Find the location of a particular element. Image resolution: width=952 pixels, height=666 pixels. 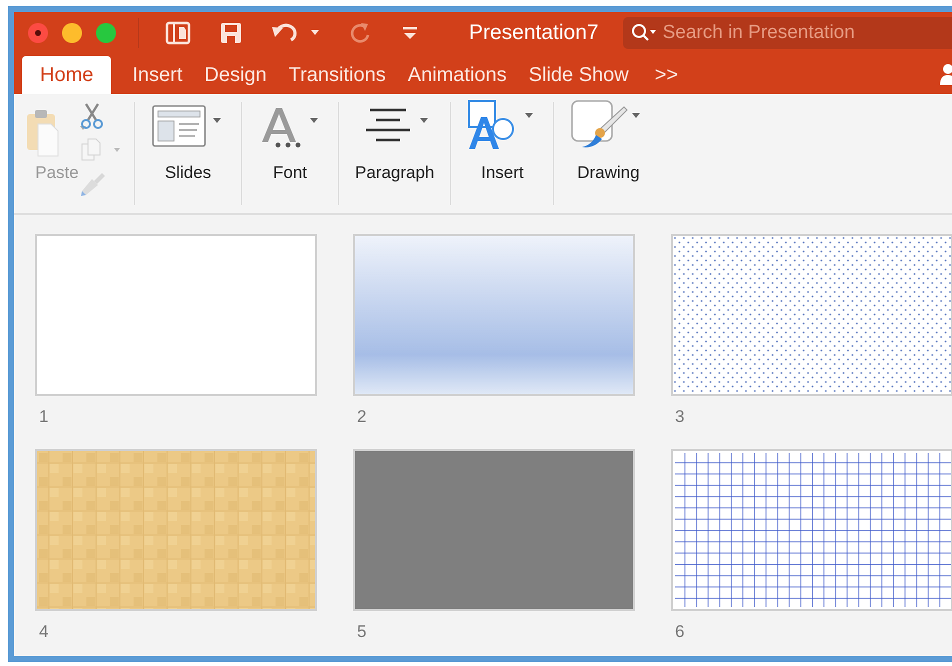

group-label: Slides is located at coordinates (188, 173).